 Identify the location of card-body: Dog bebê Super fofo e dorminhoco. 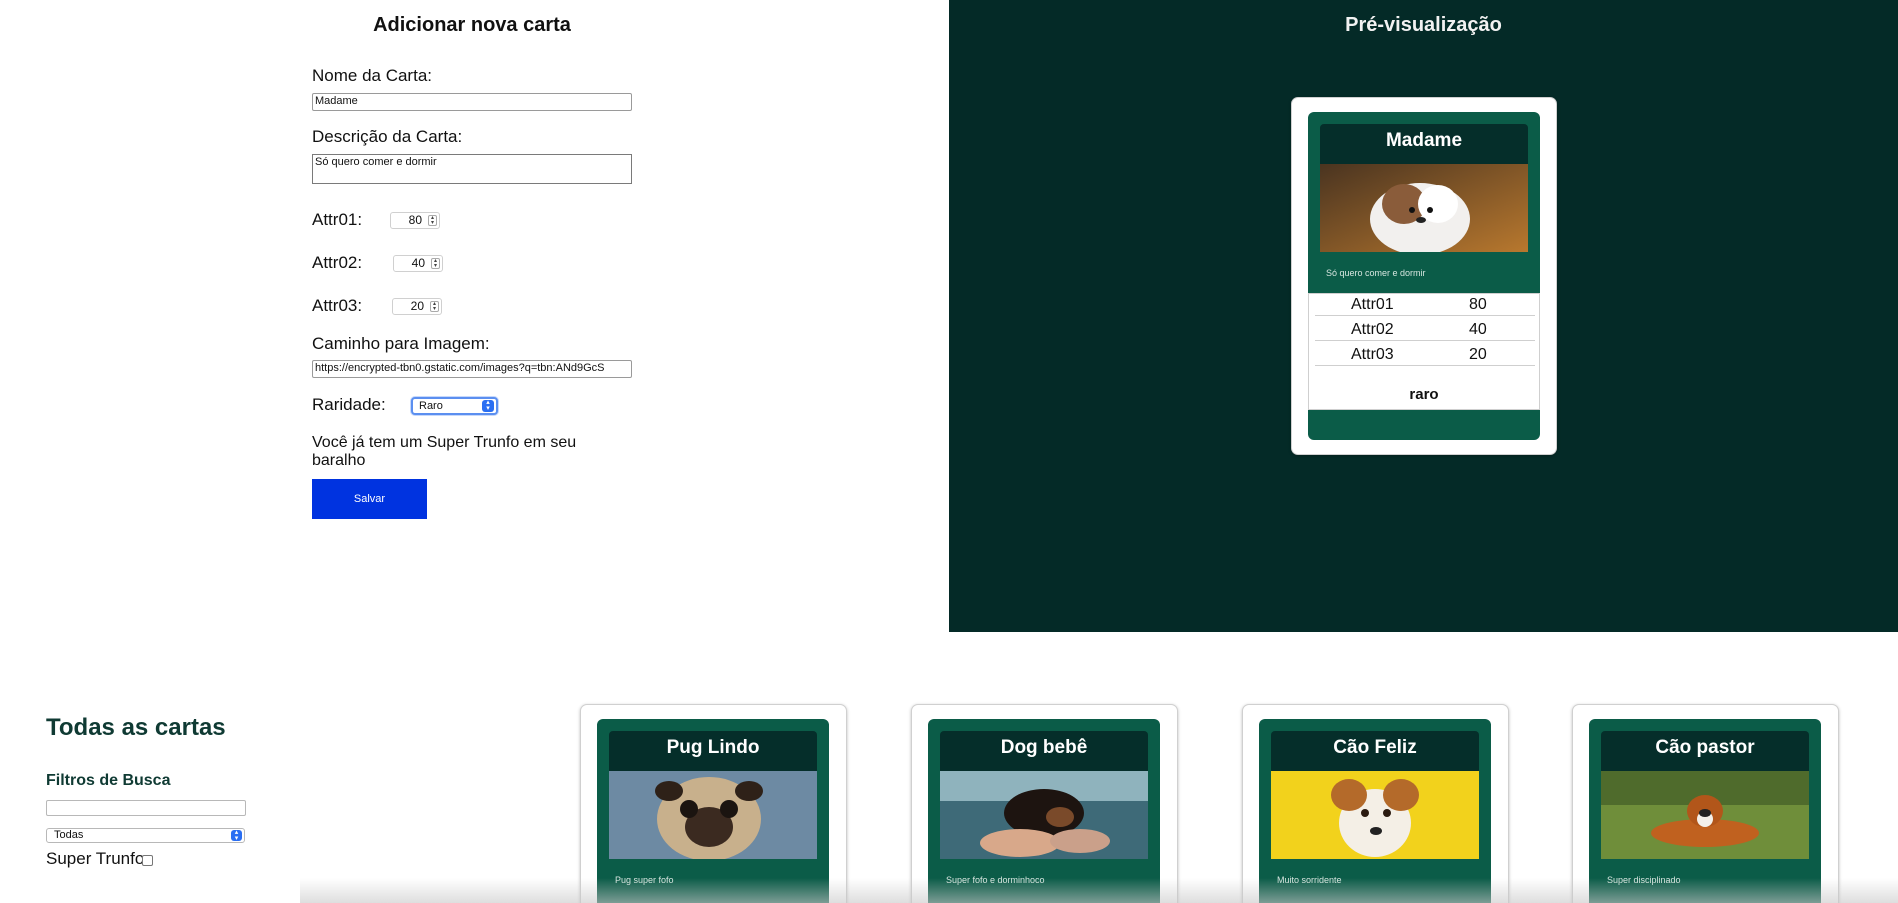
(1044, 811).